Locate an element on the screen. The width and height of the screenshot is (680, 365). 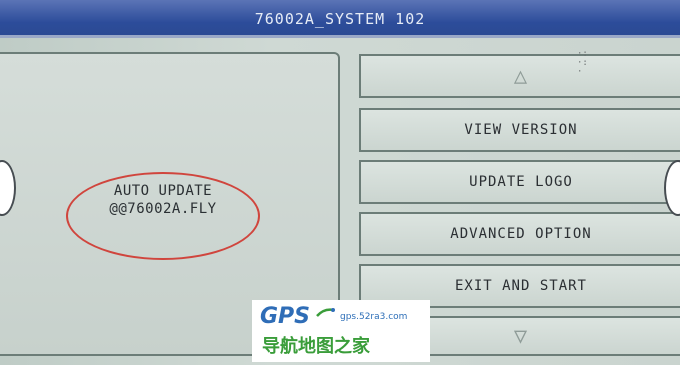
watermark-brand: GPS is located at coordinates (285, 316).